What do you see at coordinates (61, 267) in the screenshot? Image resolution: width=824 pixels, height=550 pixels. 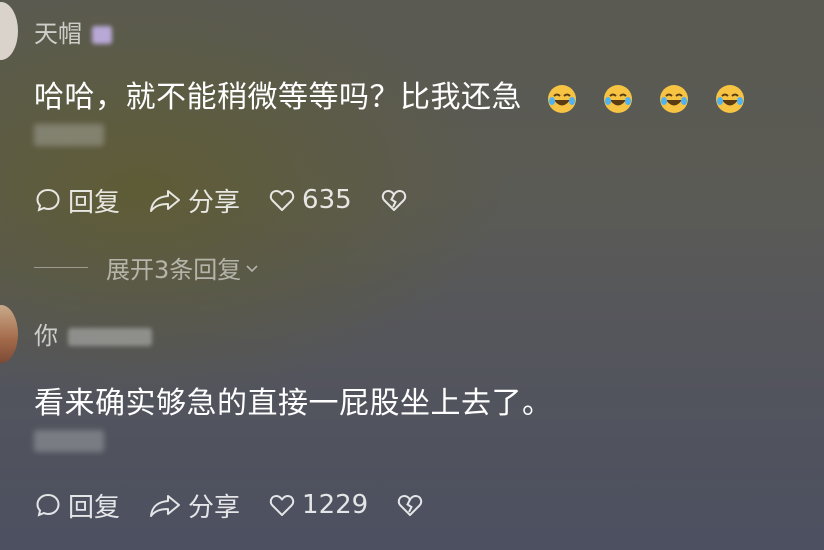 I see `divider` at bounding box center [61, 267].